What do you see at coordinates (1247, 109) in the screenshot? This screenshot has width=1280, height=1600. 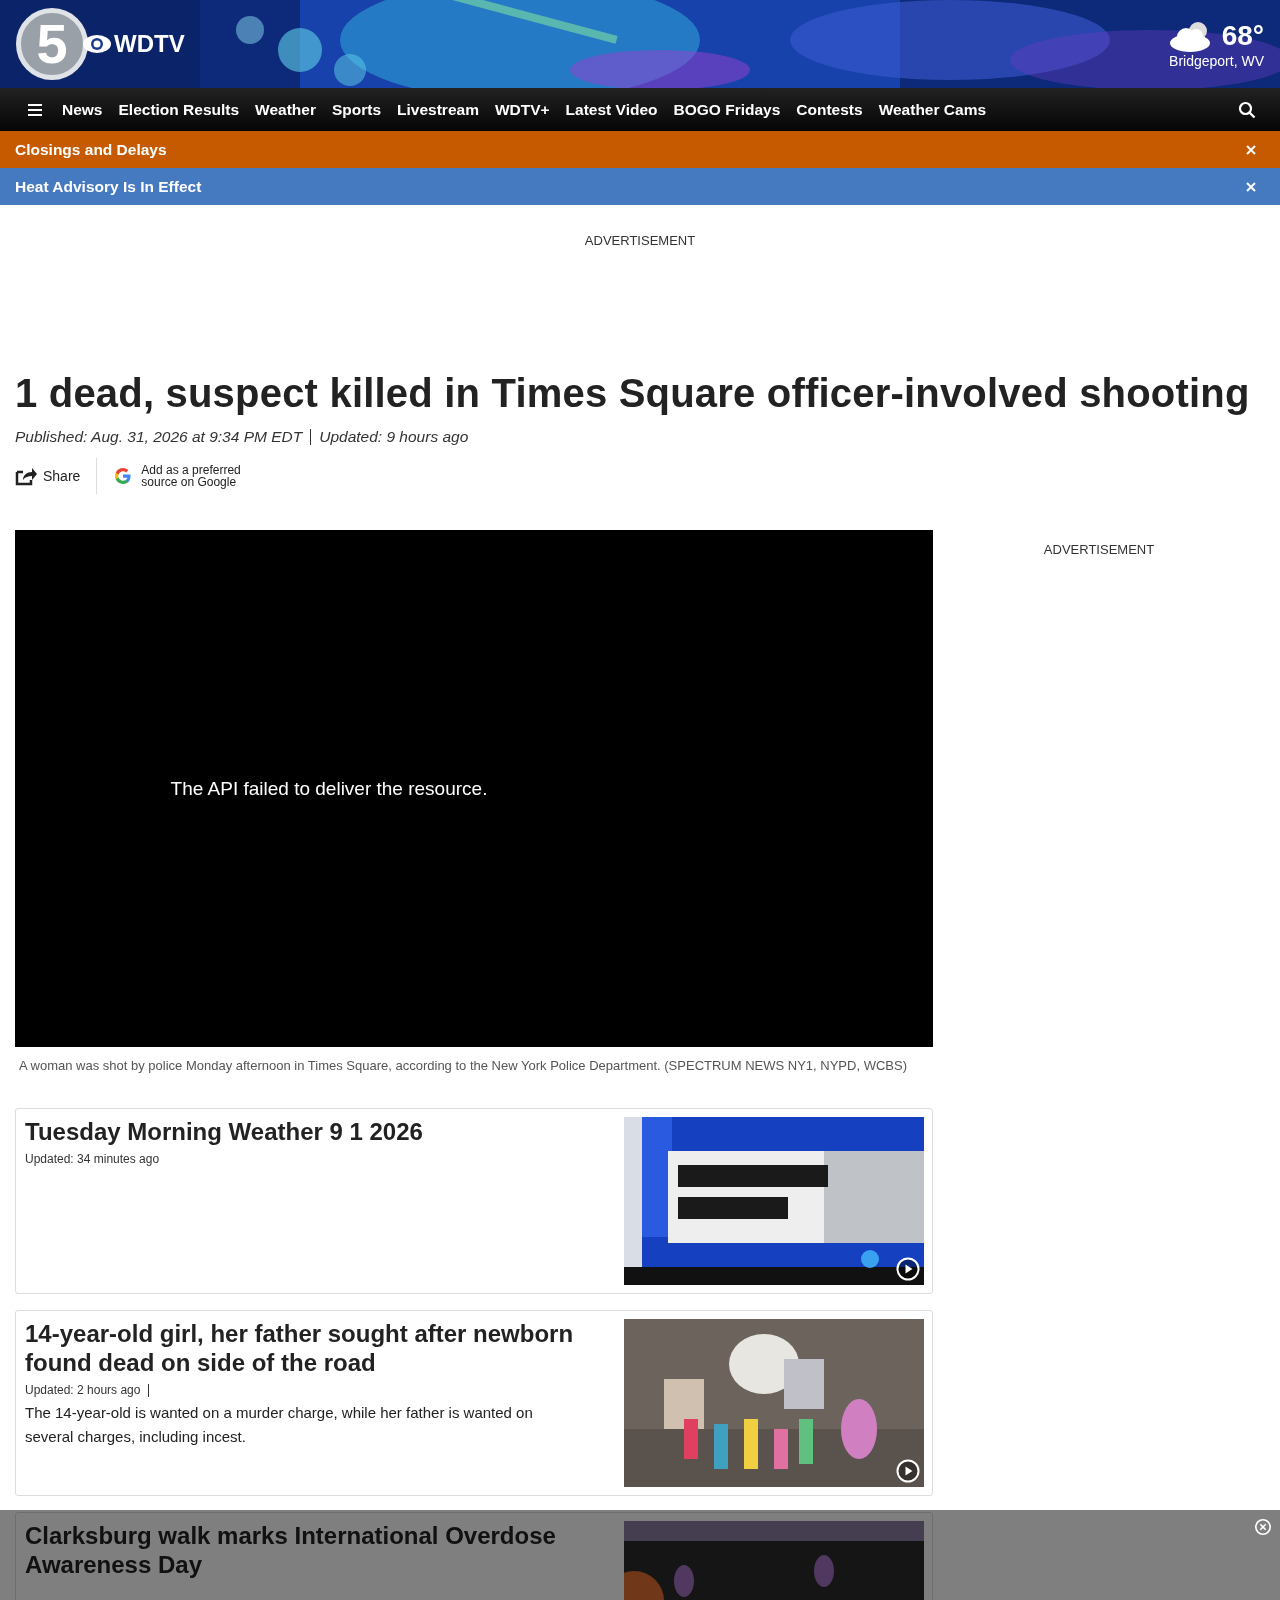 I see `search-icon` at bounding box center [1247, 109].